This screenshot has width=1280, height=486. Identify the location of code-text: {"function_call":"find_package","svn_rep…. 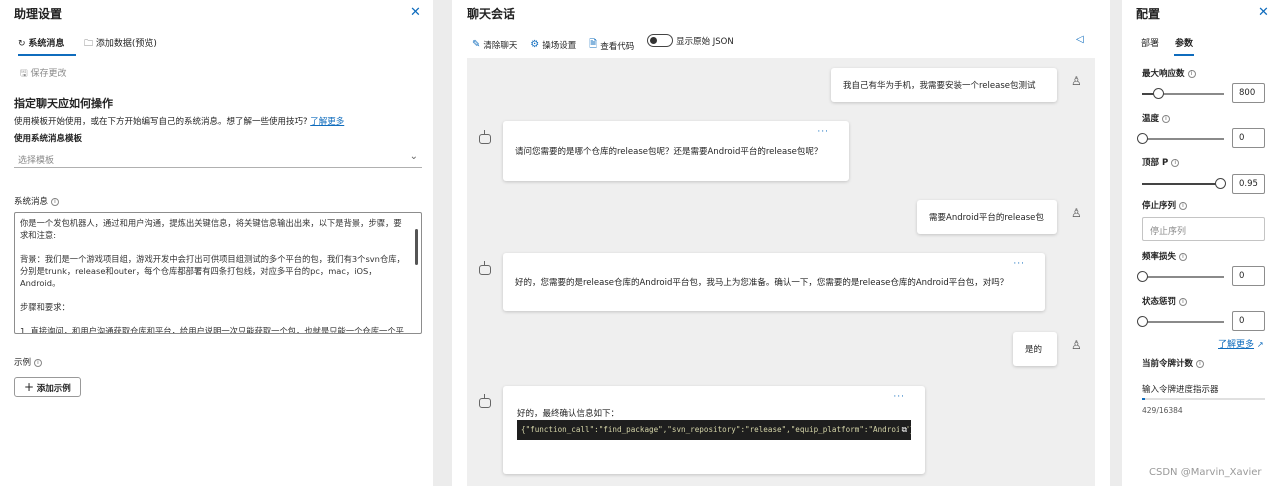
(716, 429).